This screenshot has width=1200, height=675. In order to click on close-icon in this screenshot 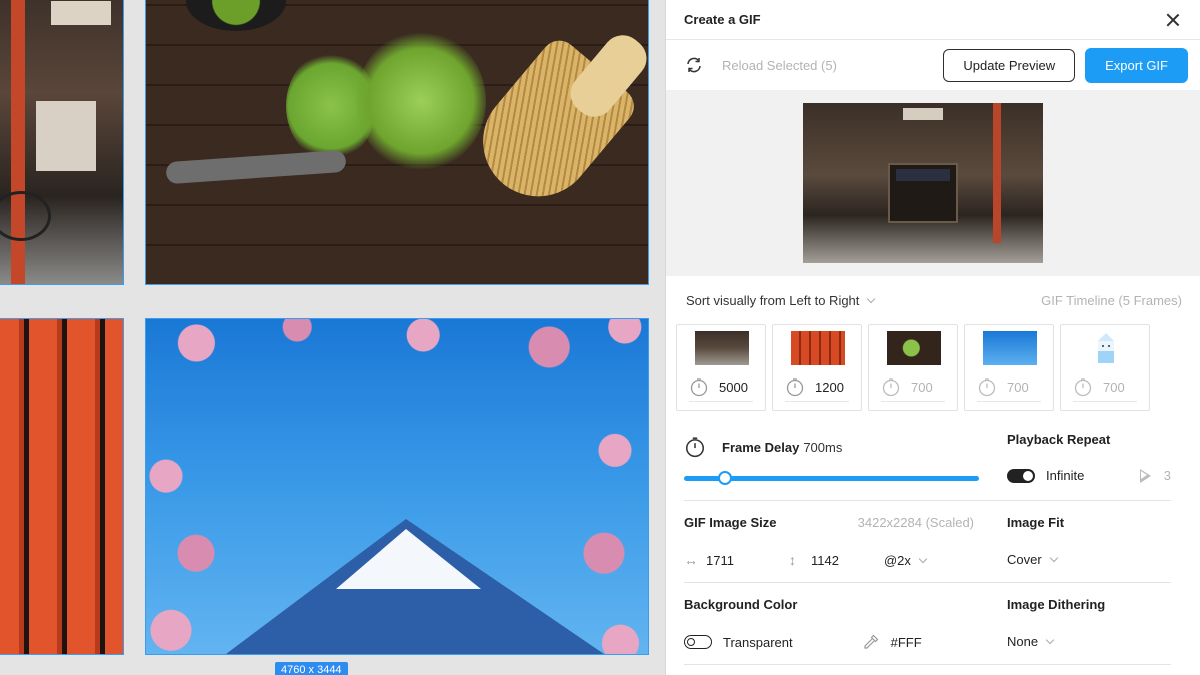, I will do `click(1173, 20)`.